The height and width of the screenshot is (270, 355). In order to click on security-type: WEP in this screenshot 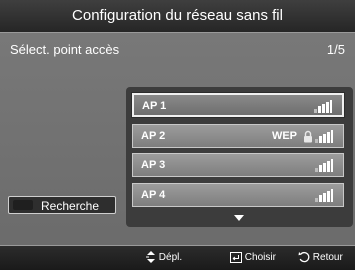, I will do `click(284, 136)`.